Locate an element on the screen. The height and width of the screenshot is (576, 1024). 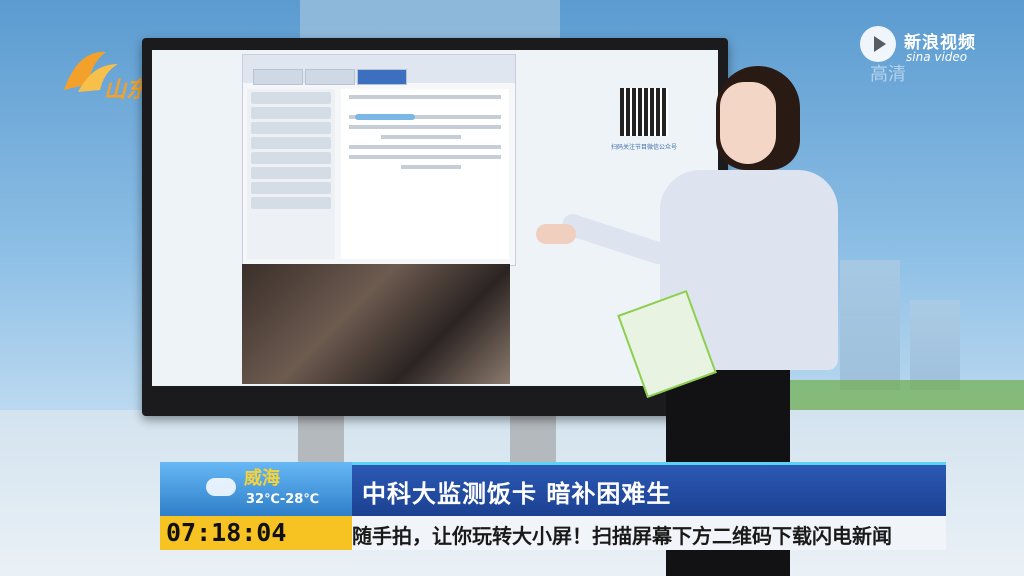
email-body is located at coordinates (425, 174).